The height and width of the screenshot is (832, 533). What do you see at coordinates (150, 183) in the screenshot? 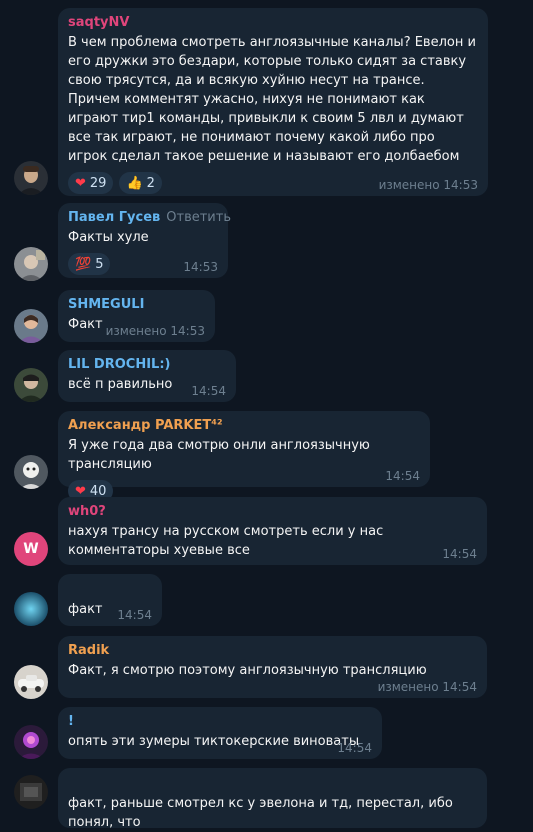
I see `reaction-count: 2` at bounding box center [150, 183].